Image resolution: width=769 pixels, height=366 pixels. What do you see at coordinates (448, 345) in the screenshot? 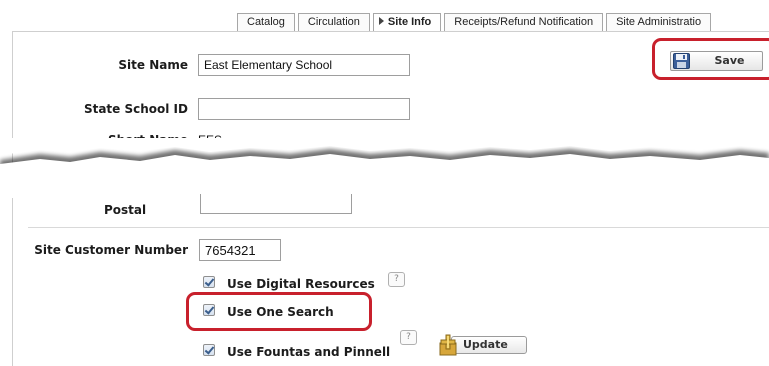
I see `plus-update-icon` at bounding box center [448, 345].